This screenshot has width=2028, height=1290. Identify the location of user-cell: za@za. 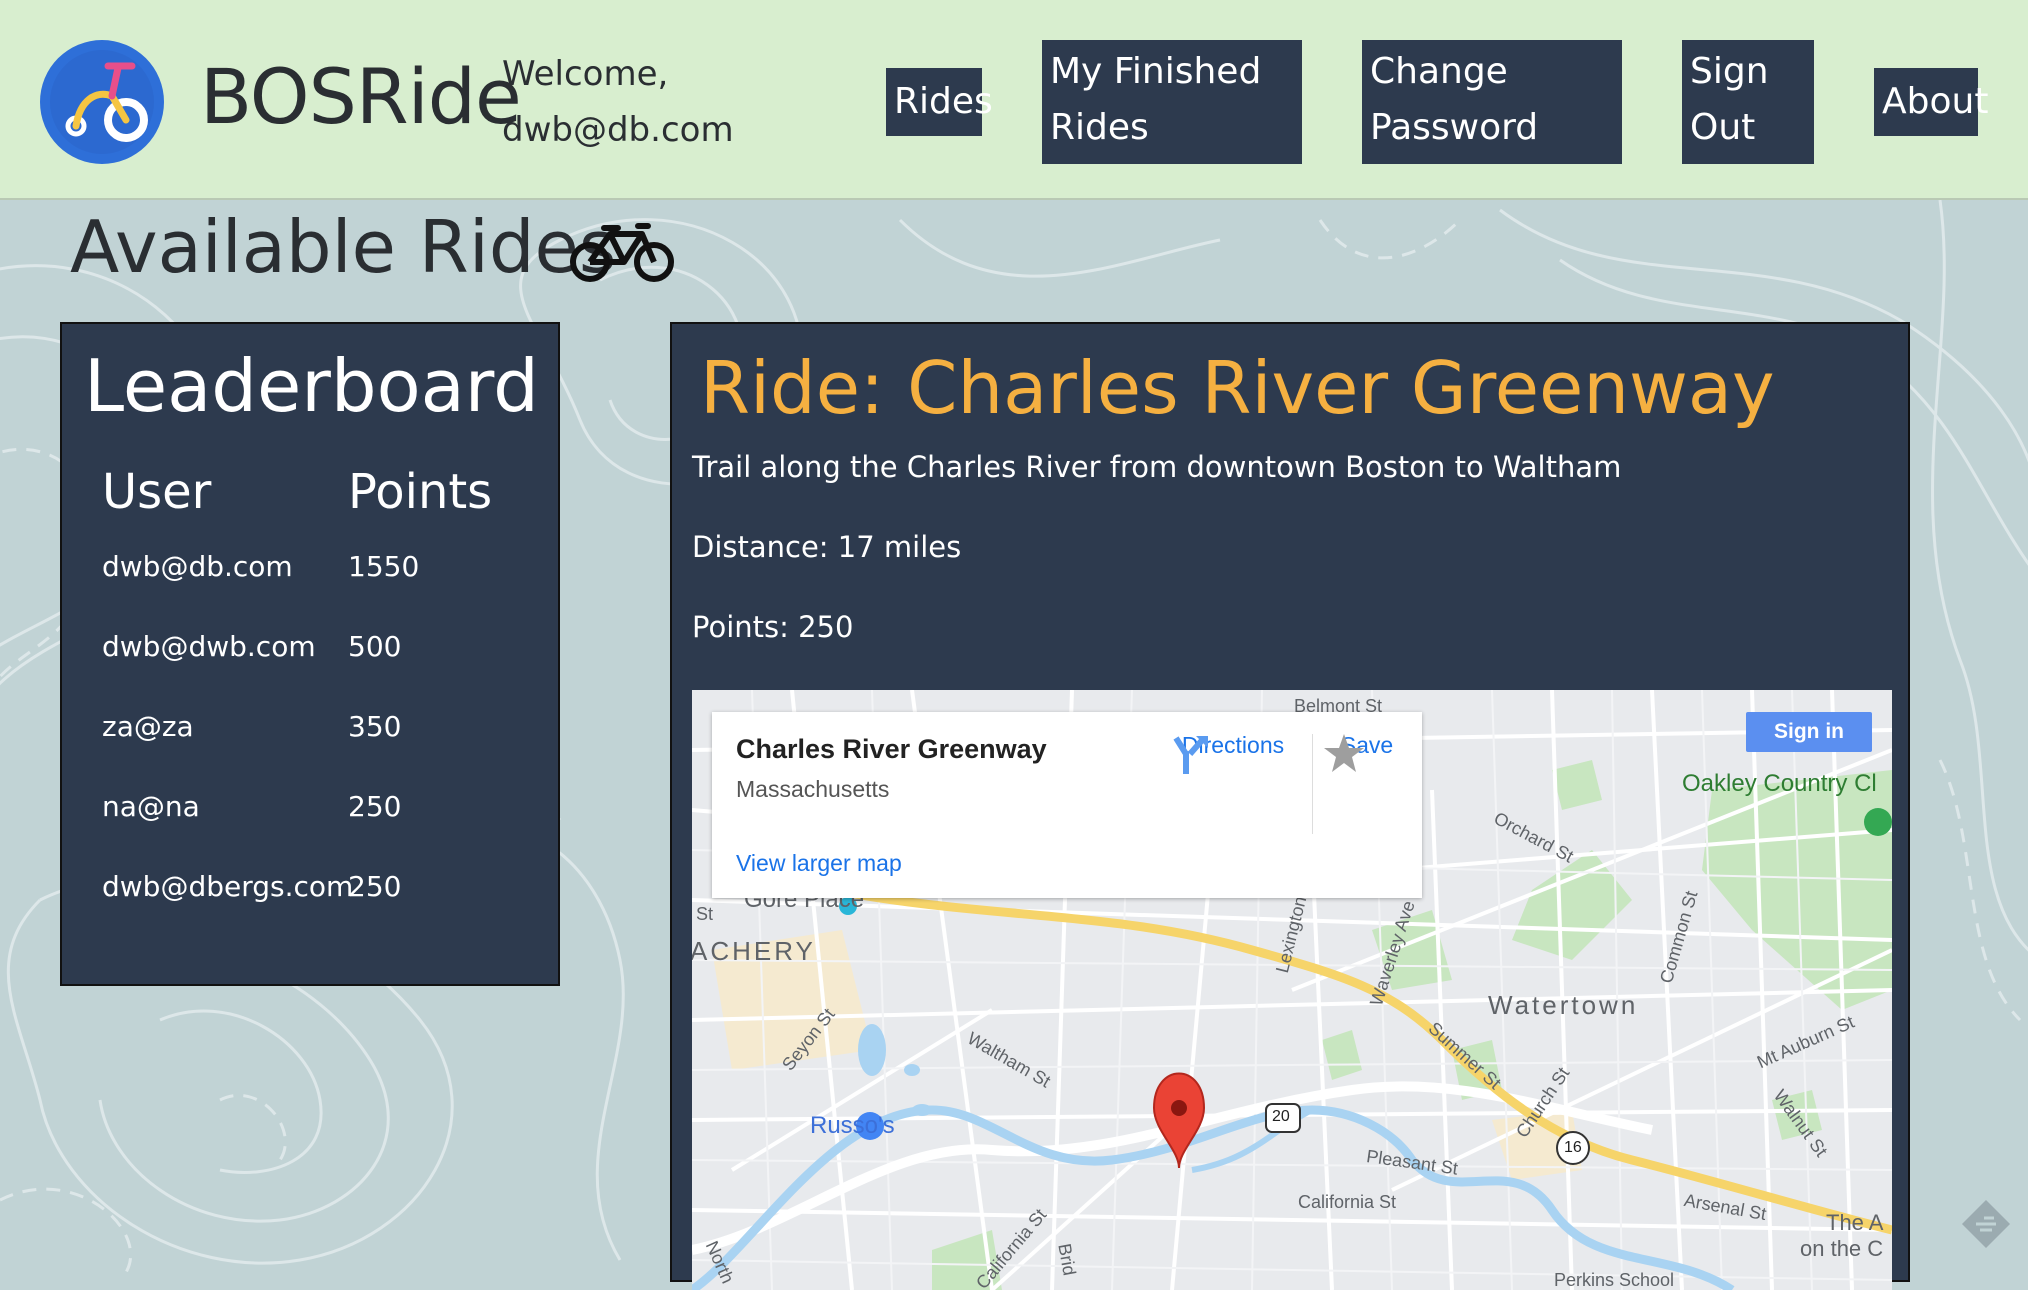
(148, 726).